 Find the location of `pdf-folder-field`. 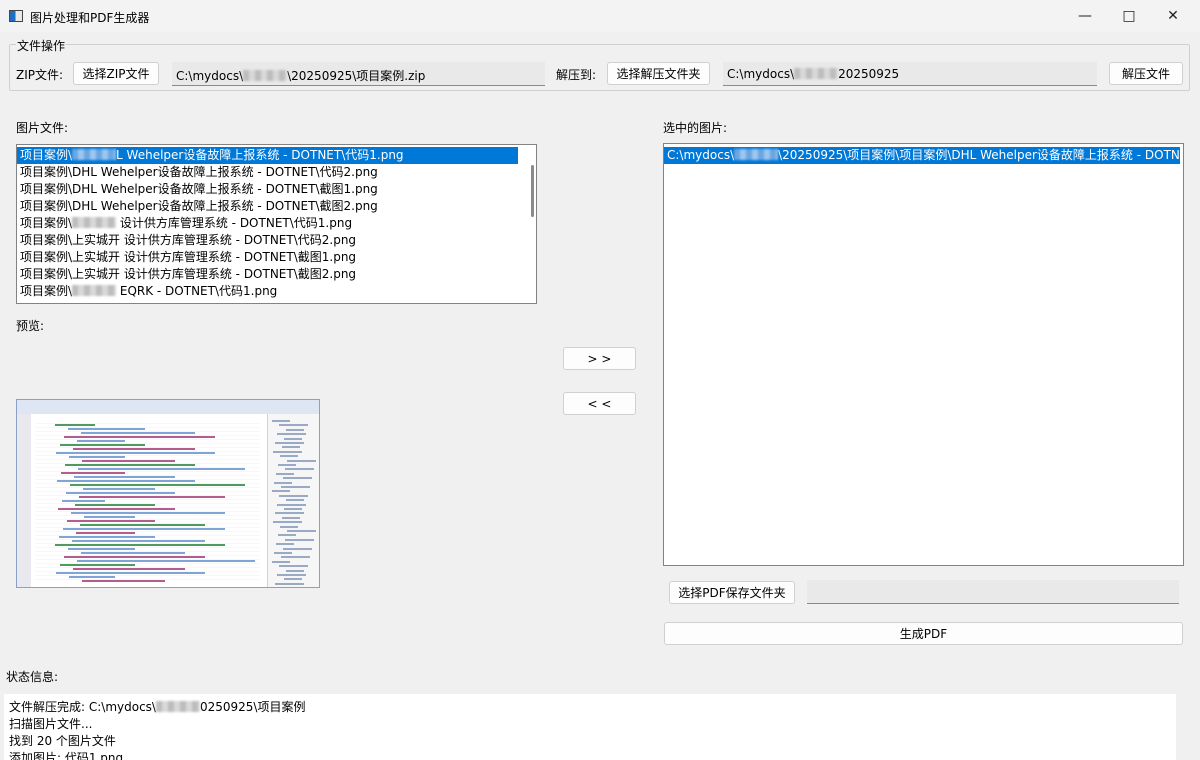

pdf-folder-field is located at coordinates (993, 592).